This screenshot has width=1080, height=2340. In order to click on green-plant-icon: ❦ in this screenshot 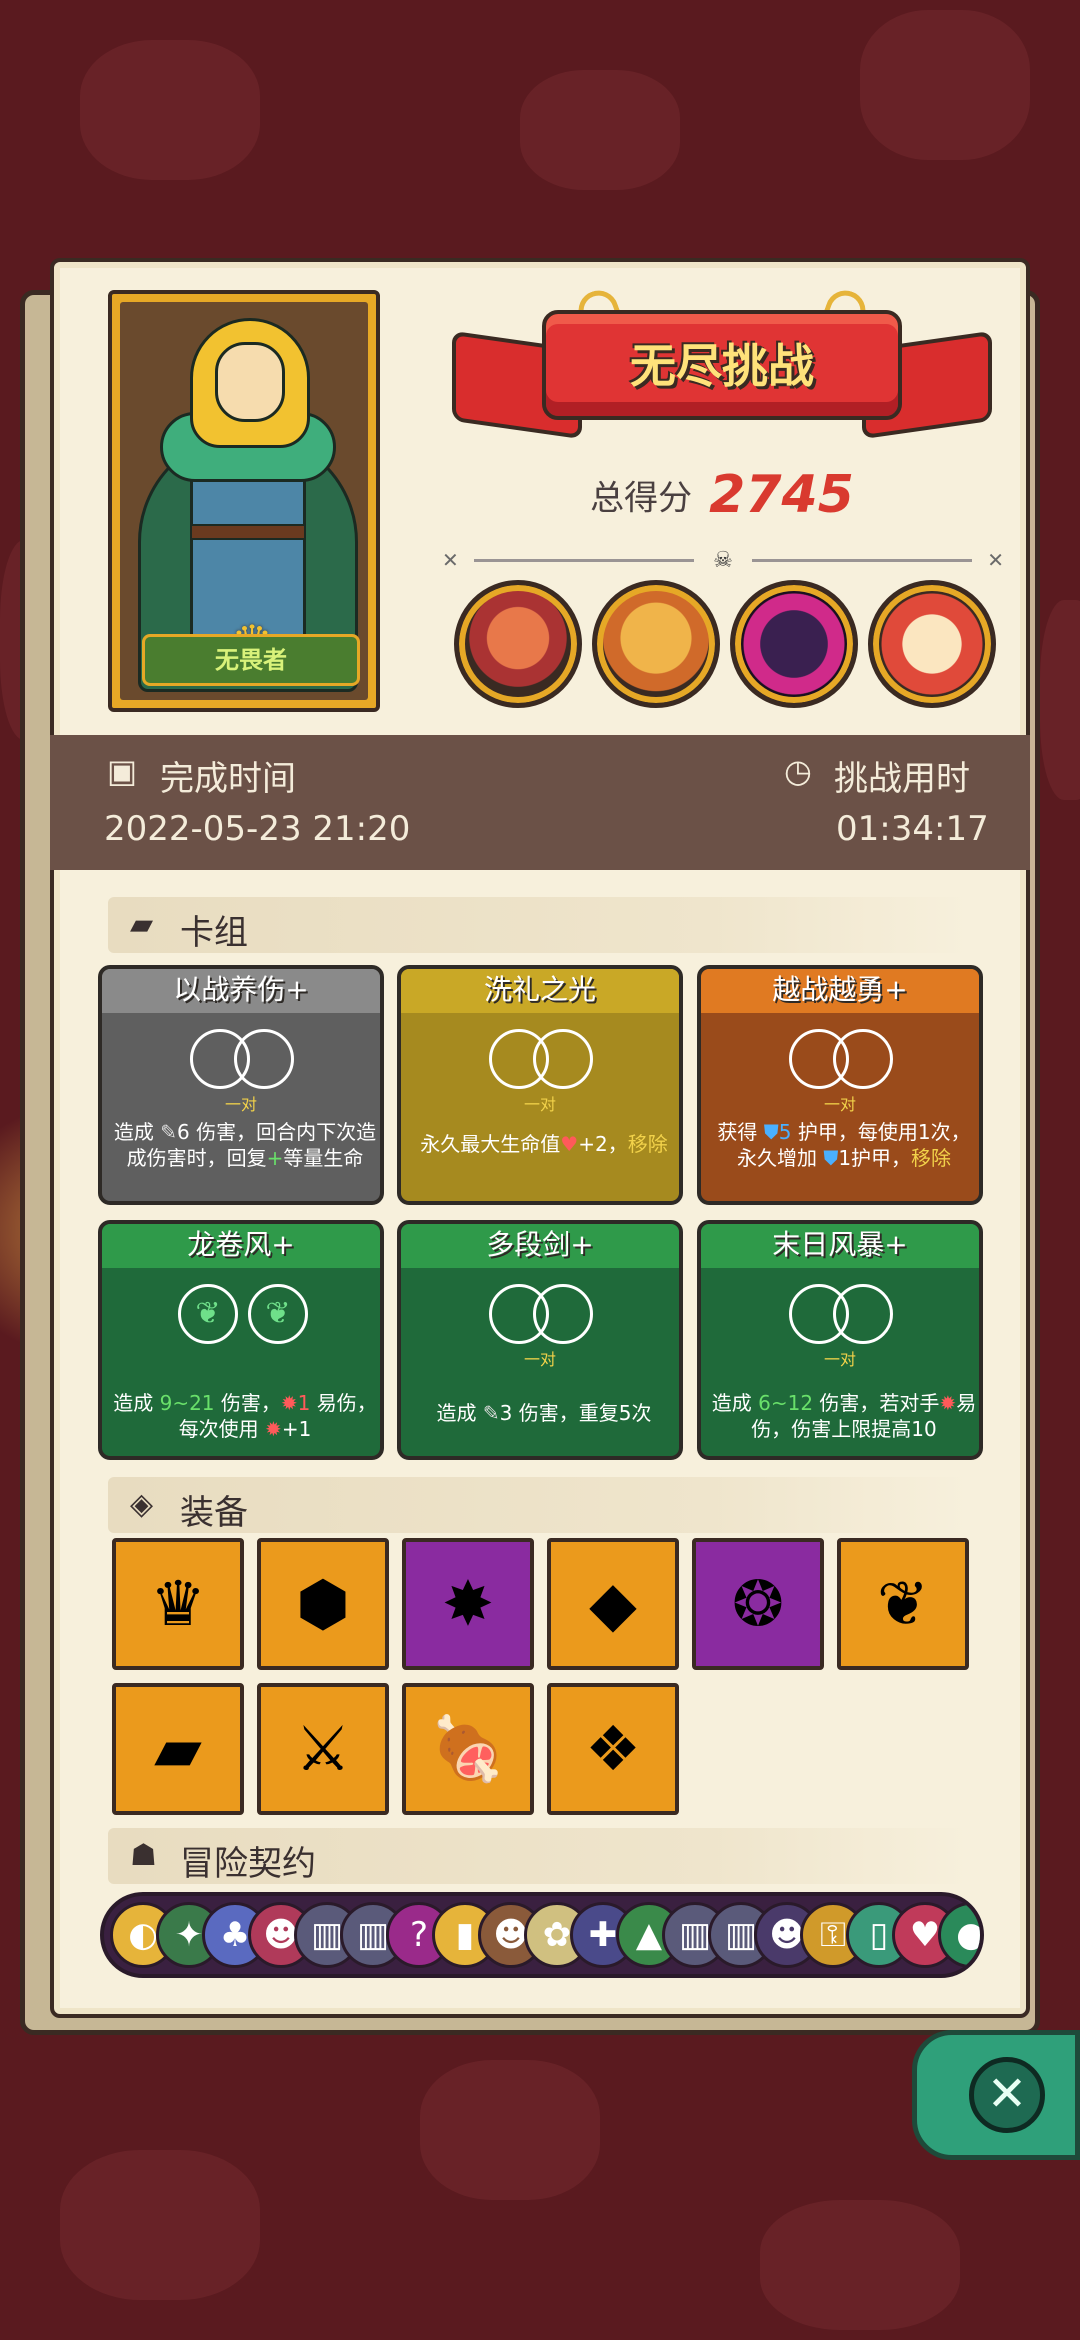, I will do `click(903, 1604)`.